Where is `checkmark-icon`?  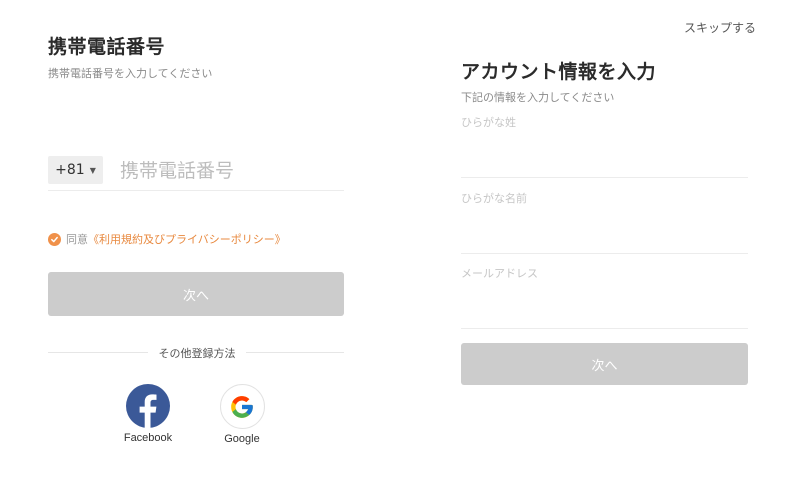
checkmark-icon is located at coordinates (54, 239).